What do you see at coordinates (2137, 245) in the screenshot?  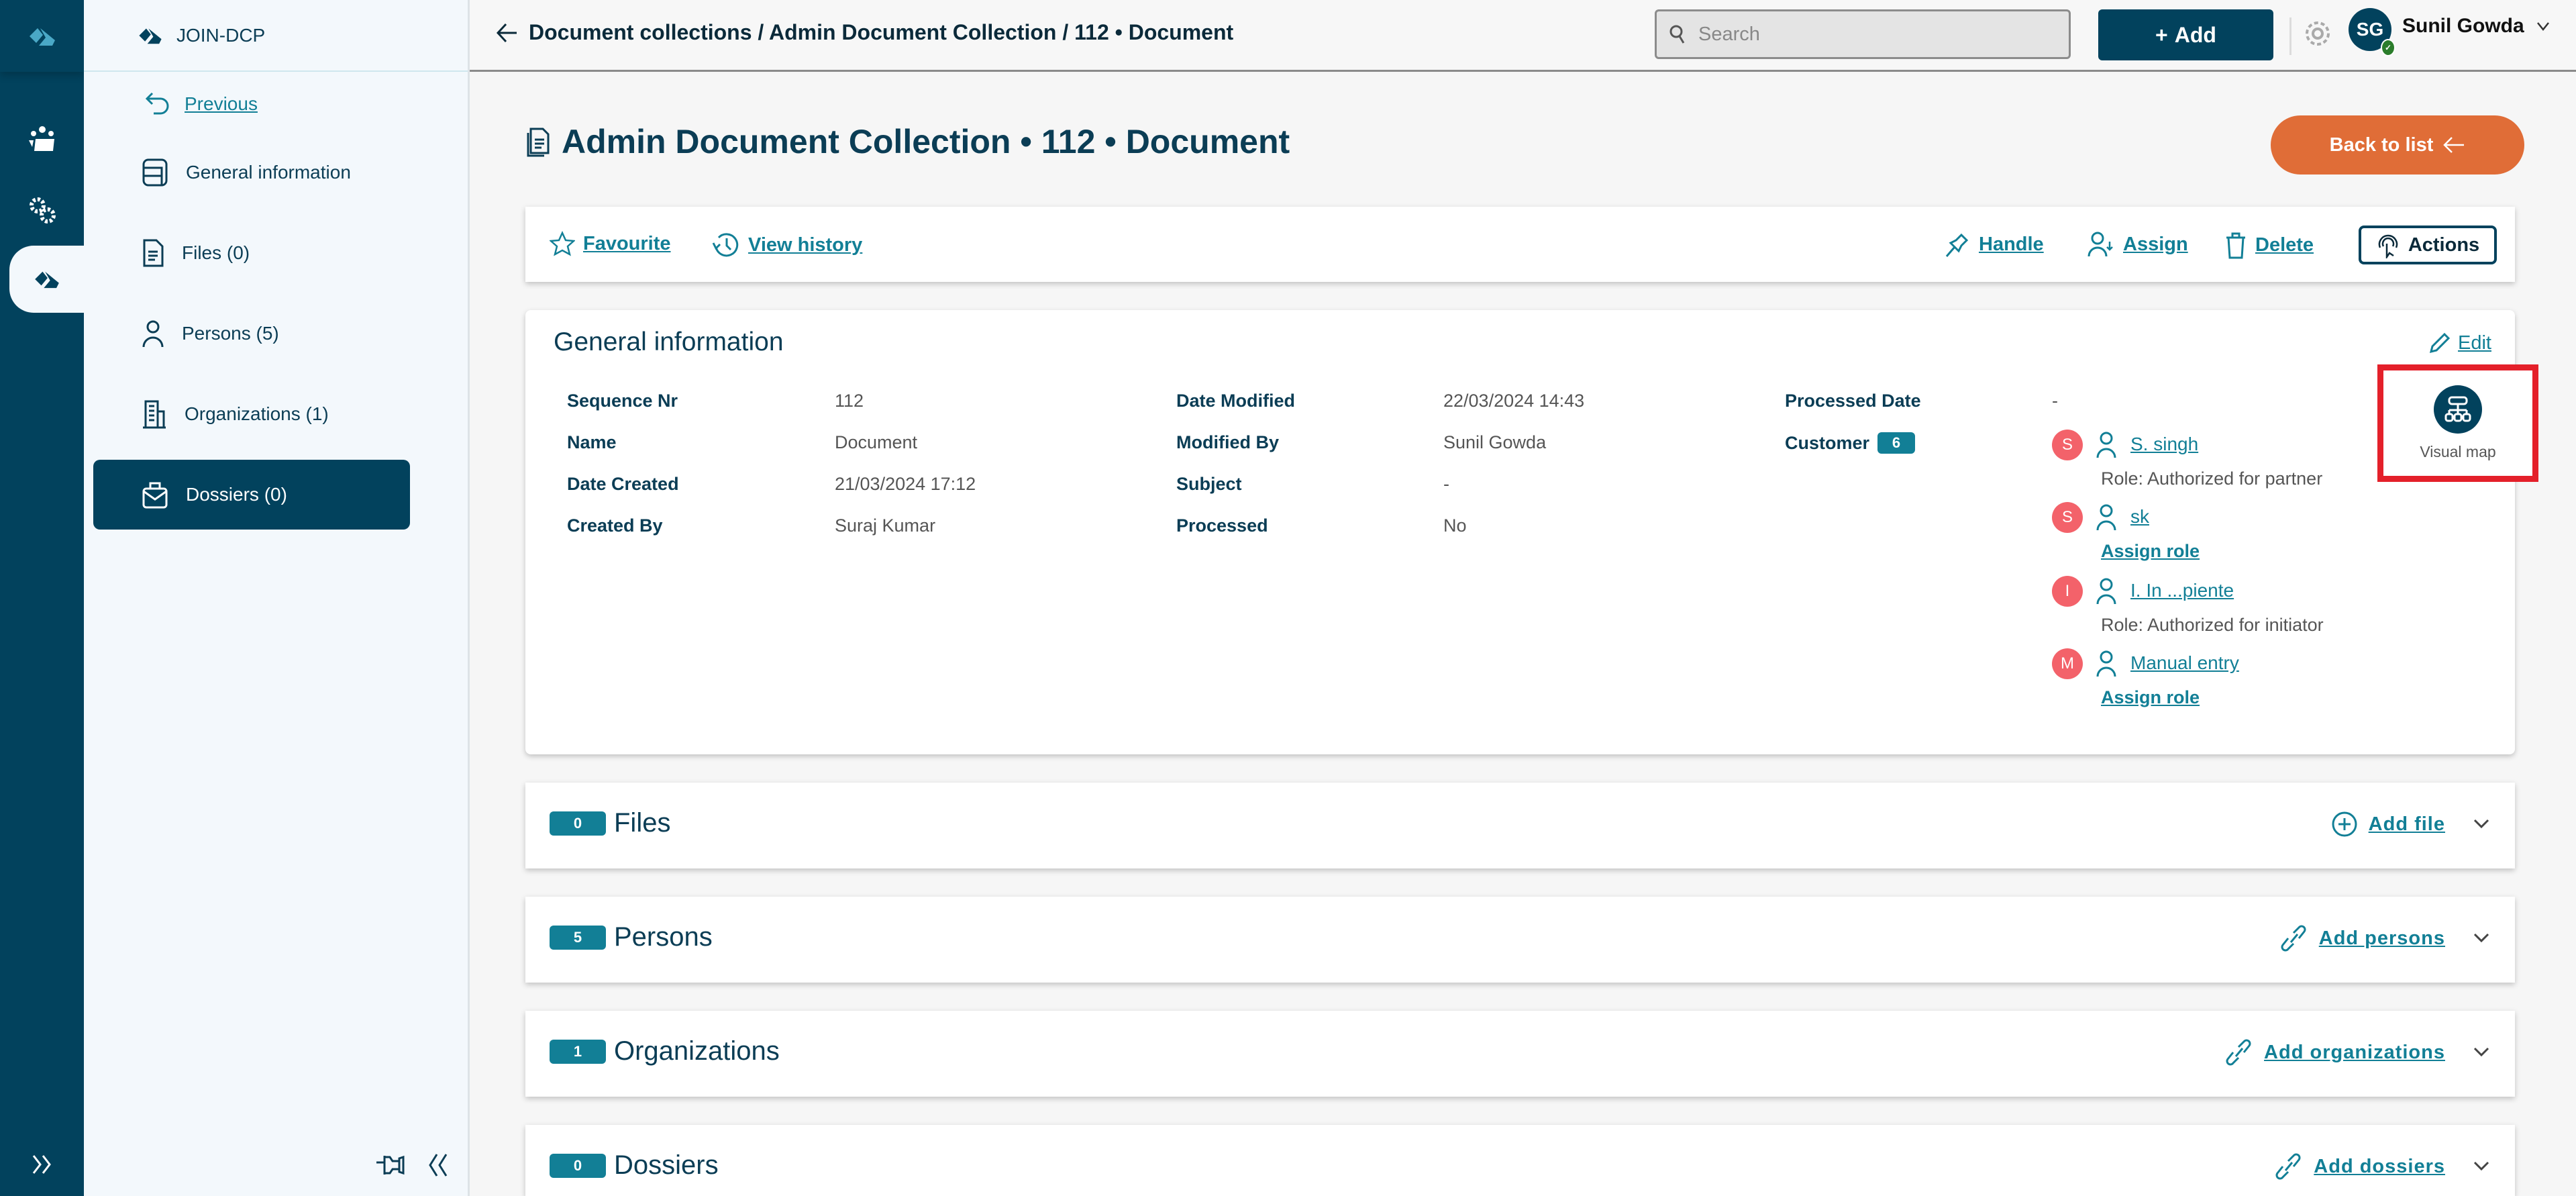 I see `assign-link: Assign` at bounding box center [2137, 245].